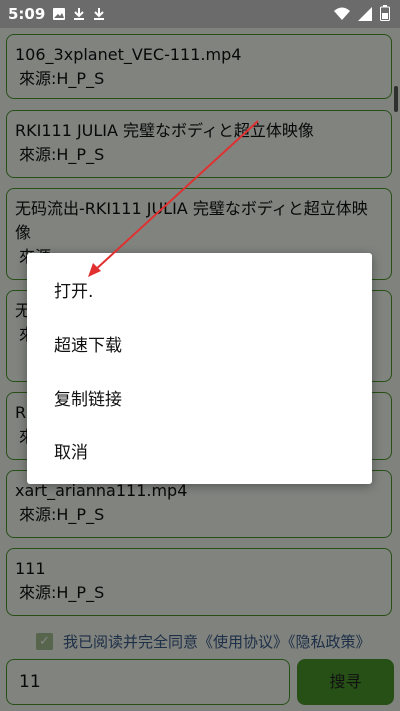 This screenshot has width=400, height=711. I want to click on system-icons, so click(362, 15).